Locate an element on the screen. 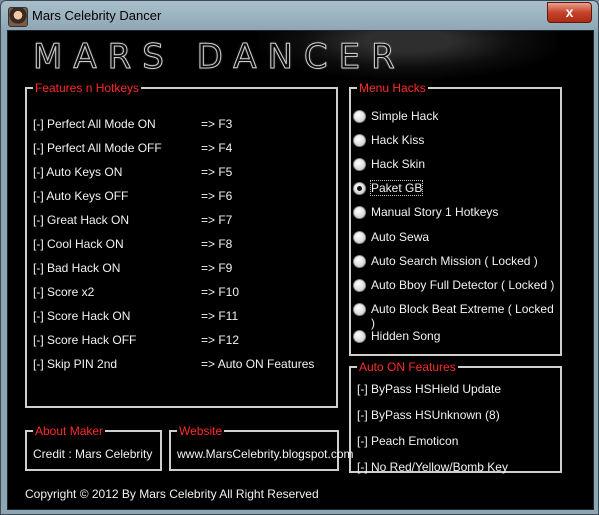 This screenshot has width=599, height=515. radio-label: Simple Hack is located at coordinates (404, 116).